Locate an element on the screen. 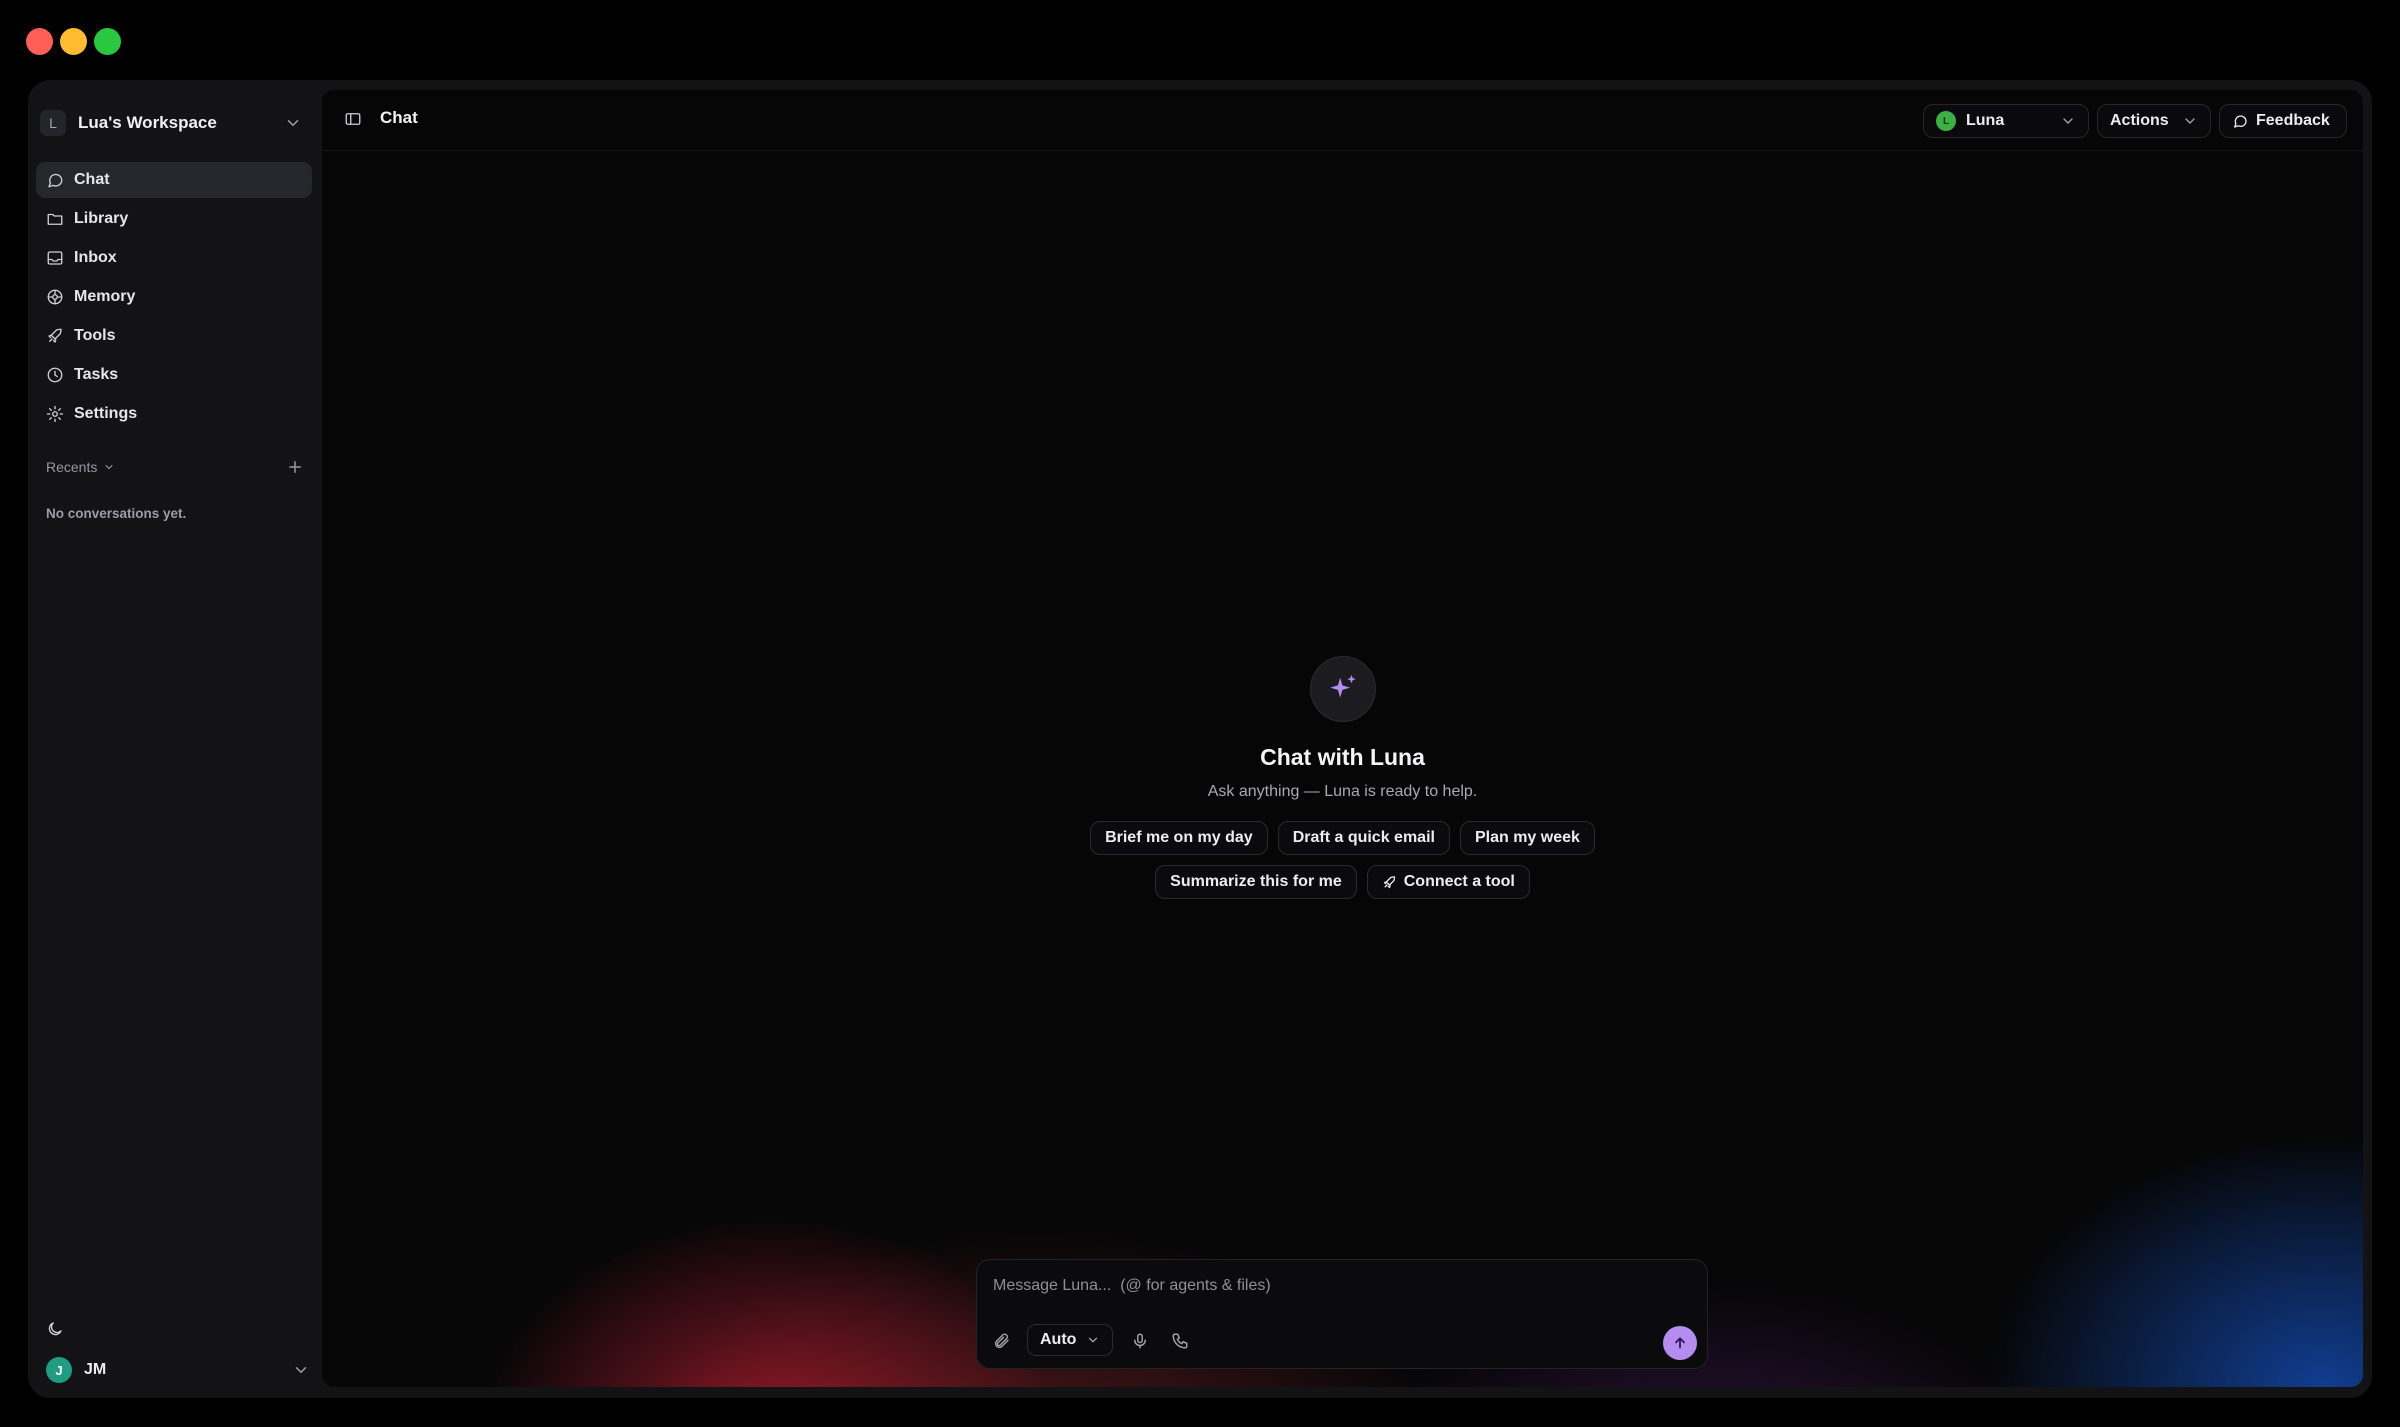  suggestion-row: Summarize this for me Connect a tool is located at coordinates (1342, 882).